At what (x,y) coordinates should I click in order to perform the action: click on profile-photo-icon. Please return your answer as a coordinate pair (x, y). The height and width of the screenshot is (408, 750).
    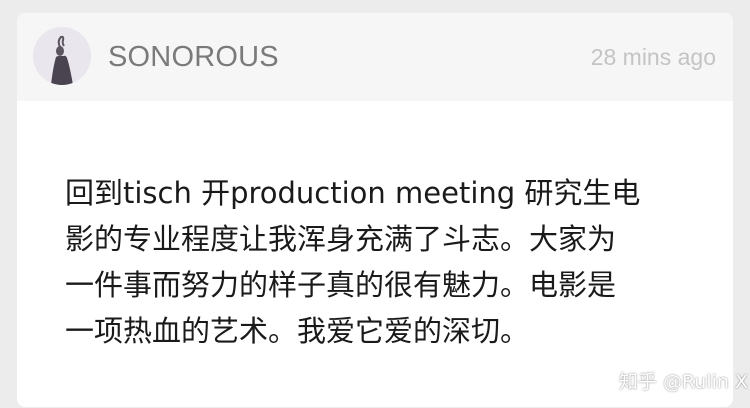
    Looking at the image, I should click on (62, 56).